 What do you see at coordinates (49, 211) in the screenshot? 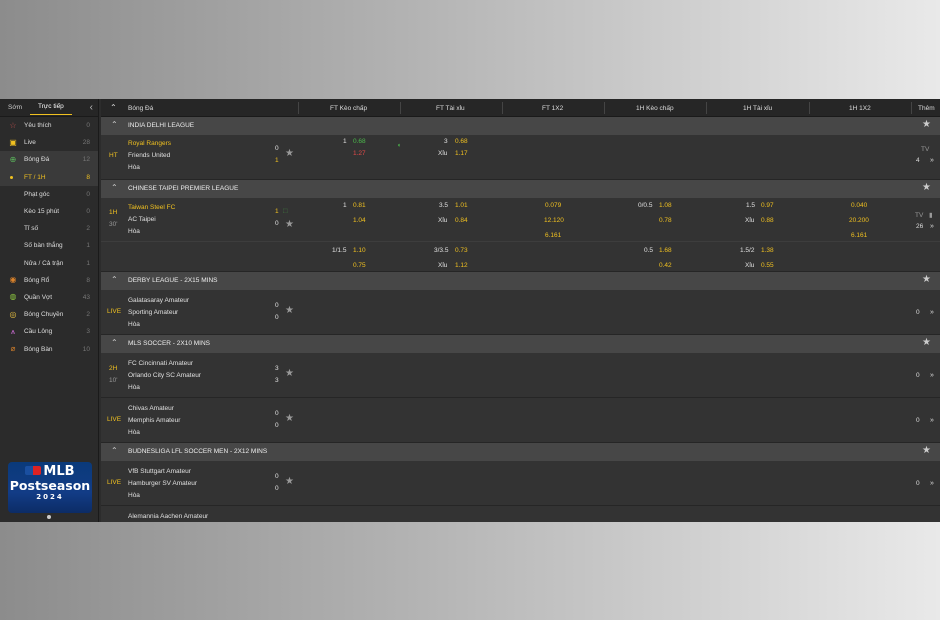
I see `sidebar-subitem-15min: Kèo 15 phút 0` at bounding box center [49, 211].